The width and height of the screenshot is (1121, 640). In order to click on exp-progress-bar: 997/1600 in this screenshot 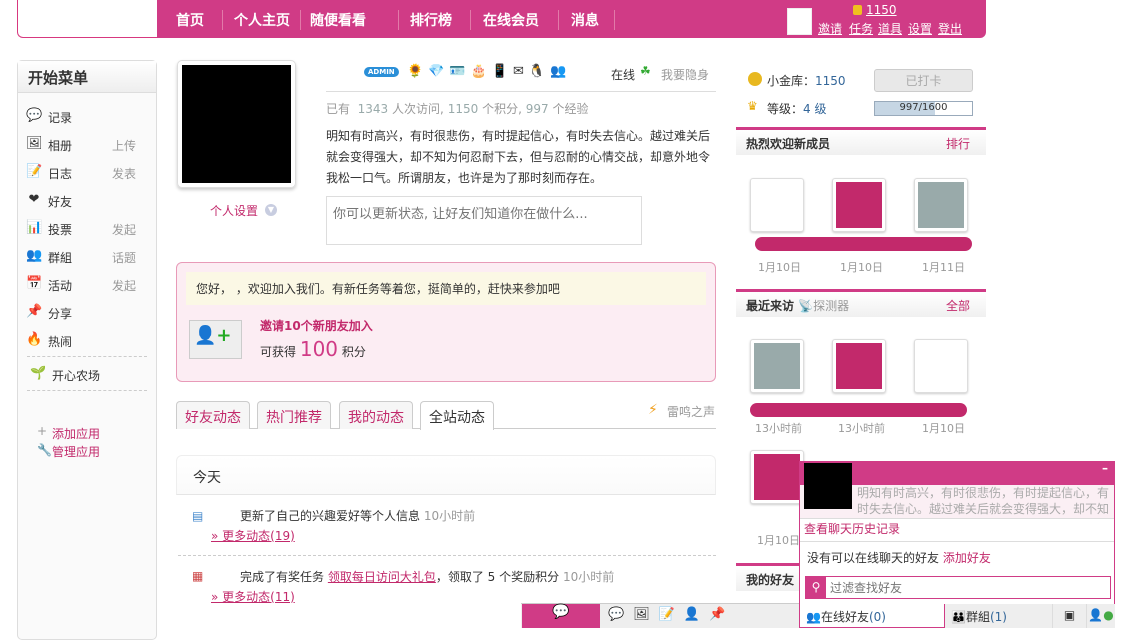, I will do `click(923, 108)`.